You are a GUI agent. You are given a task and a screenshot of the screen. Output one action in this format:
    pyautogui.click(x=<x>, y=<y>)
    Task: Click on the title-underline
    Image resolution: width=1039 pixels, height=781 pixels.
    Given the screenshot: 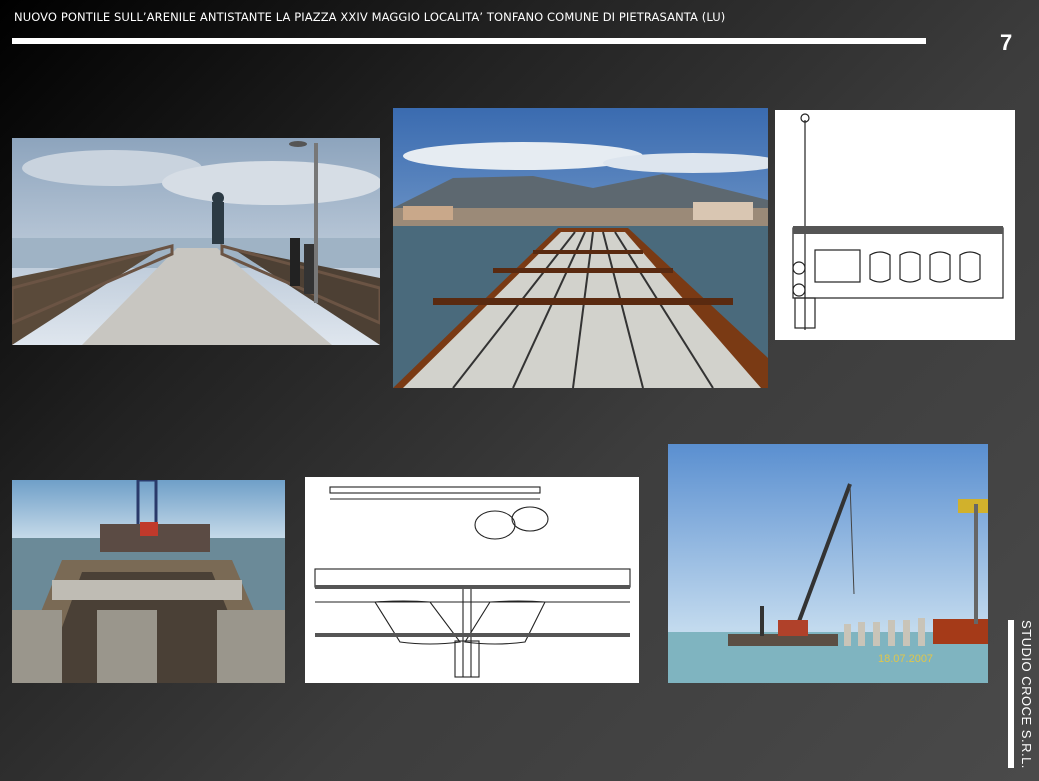 What is the action you would take?
    pyautogui.click(x=469, y=41)
    